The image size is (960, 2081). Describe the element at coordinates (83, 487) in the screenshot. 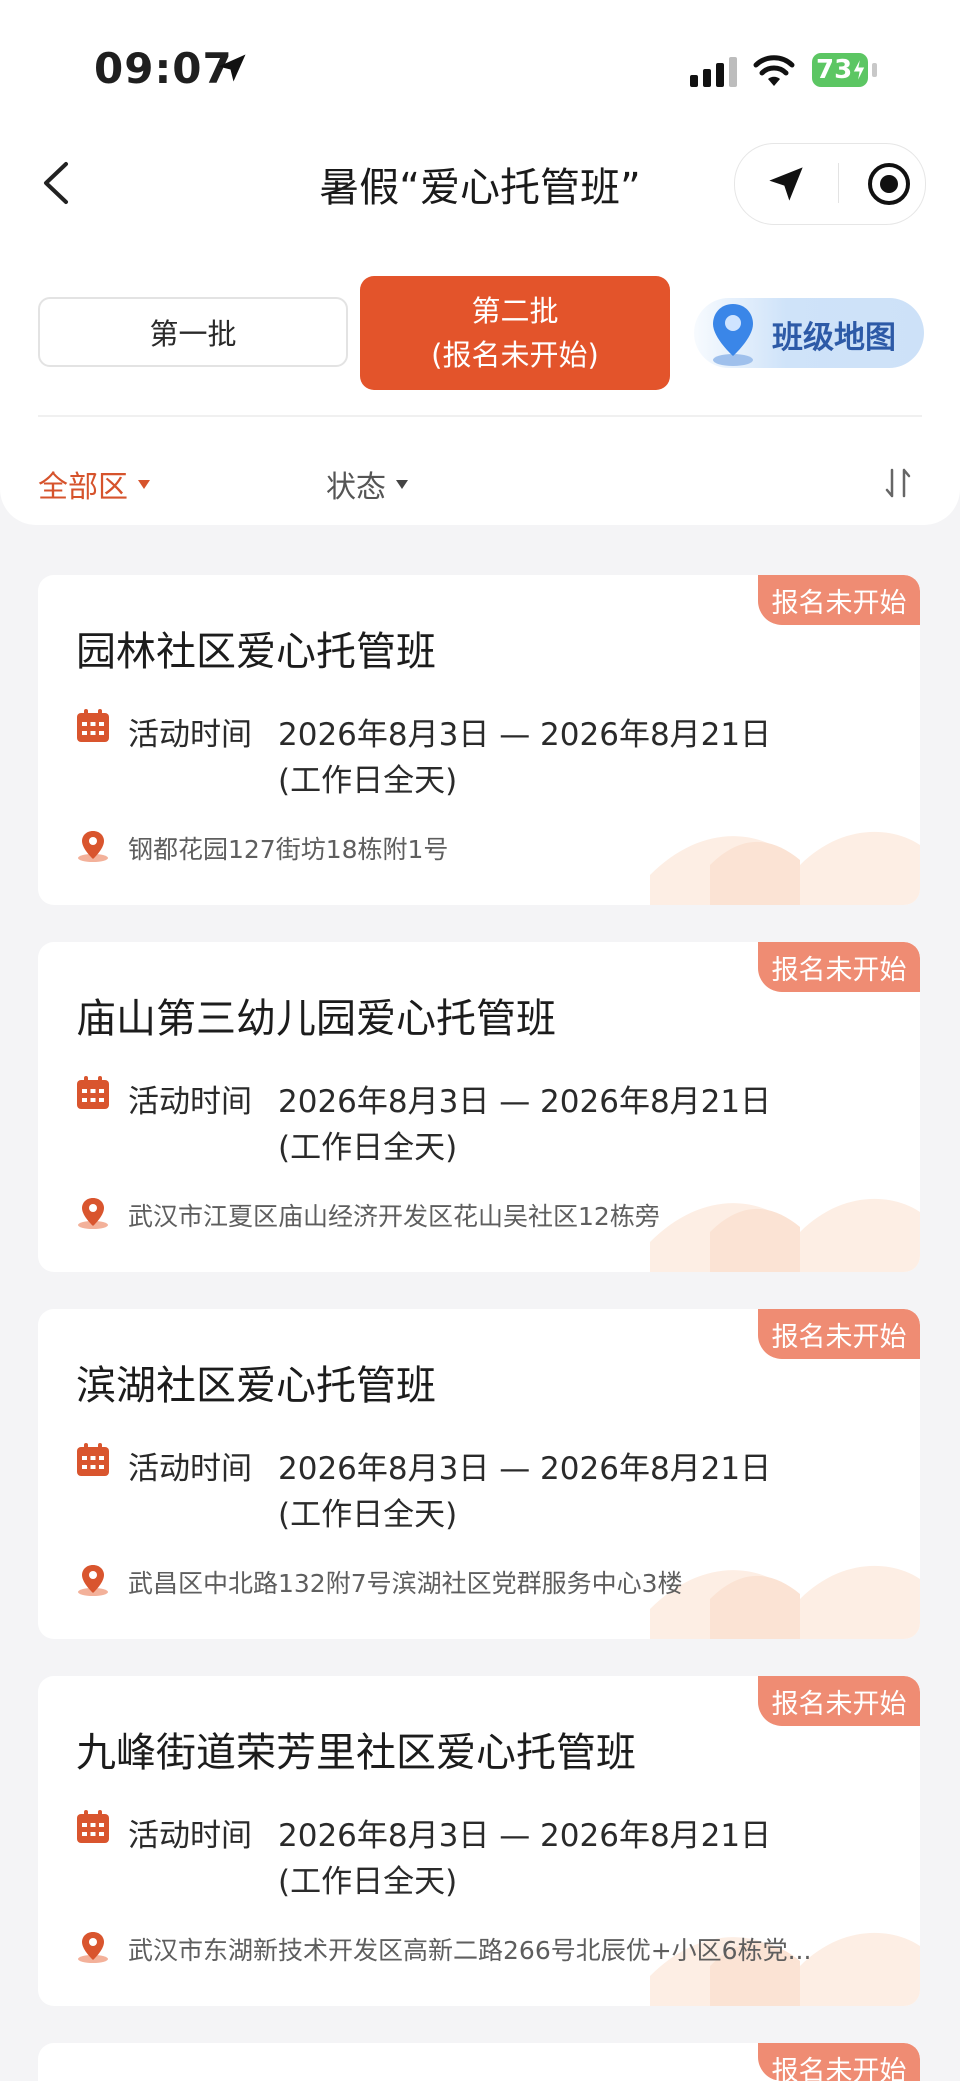

I see `district-filter-label: 全部区` at that location.